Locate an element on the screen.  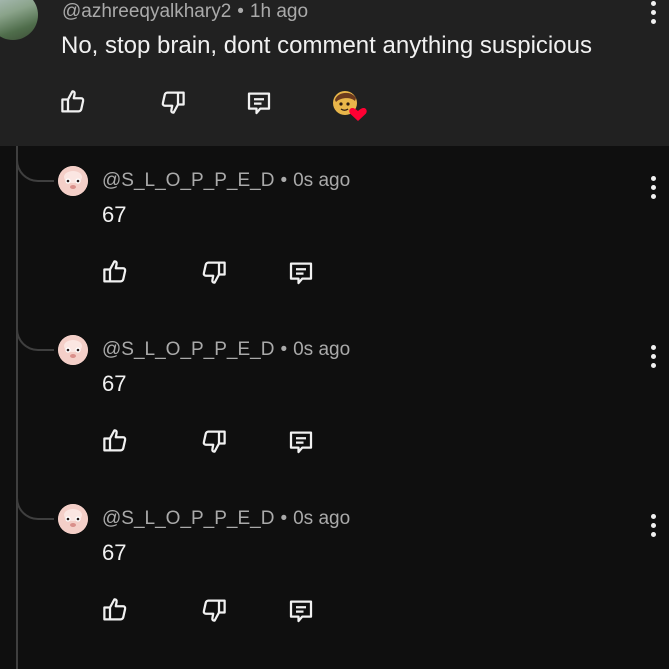
author-handle: @azhreeqyalkhary2 is located at coordinates (146, 11).